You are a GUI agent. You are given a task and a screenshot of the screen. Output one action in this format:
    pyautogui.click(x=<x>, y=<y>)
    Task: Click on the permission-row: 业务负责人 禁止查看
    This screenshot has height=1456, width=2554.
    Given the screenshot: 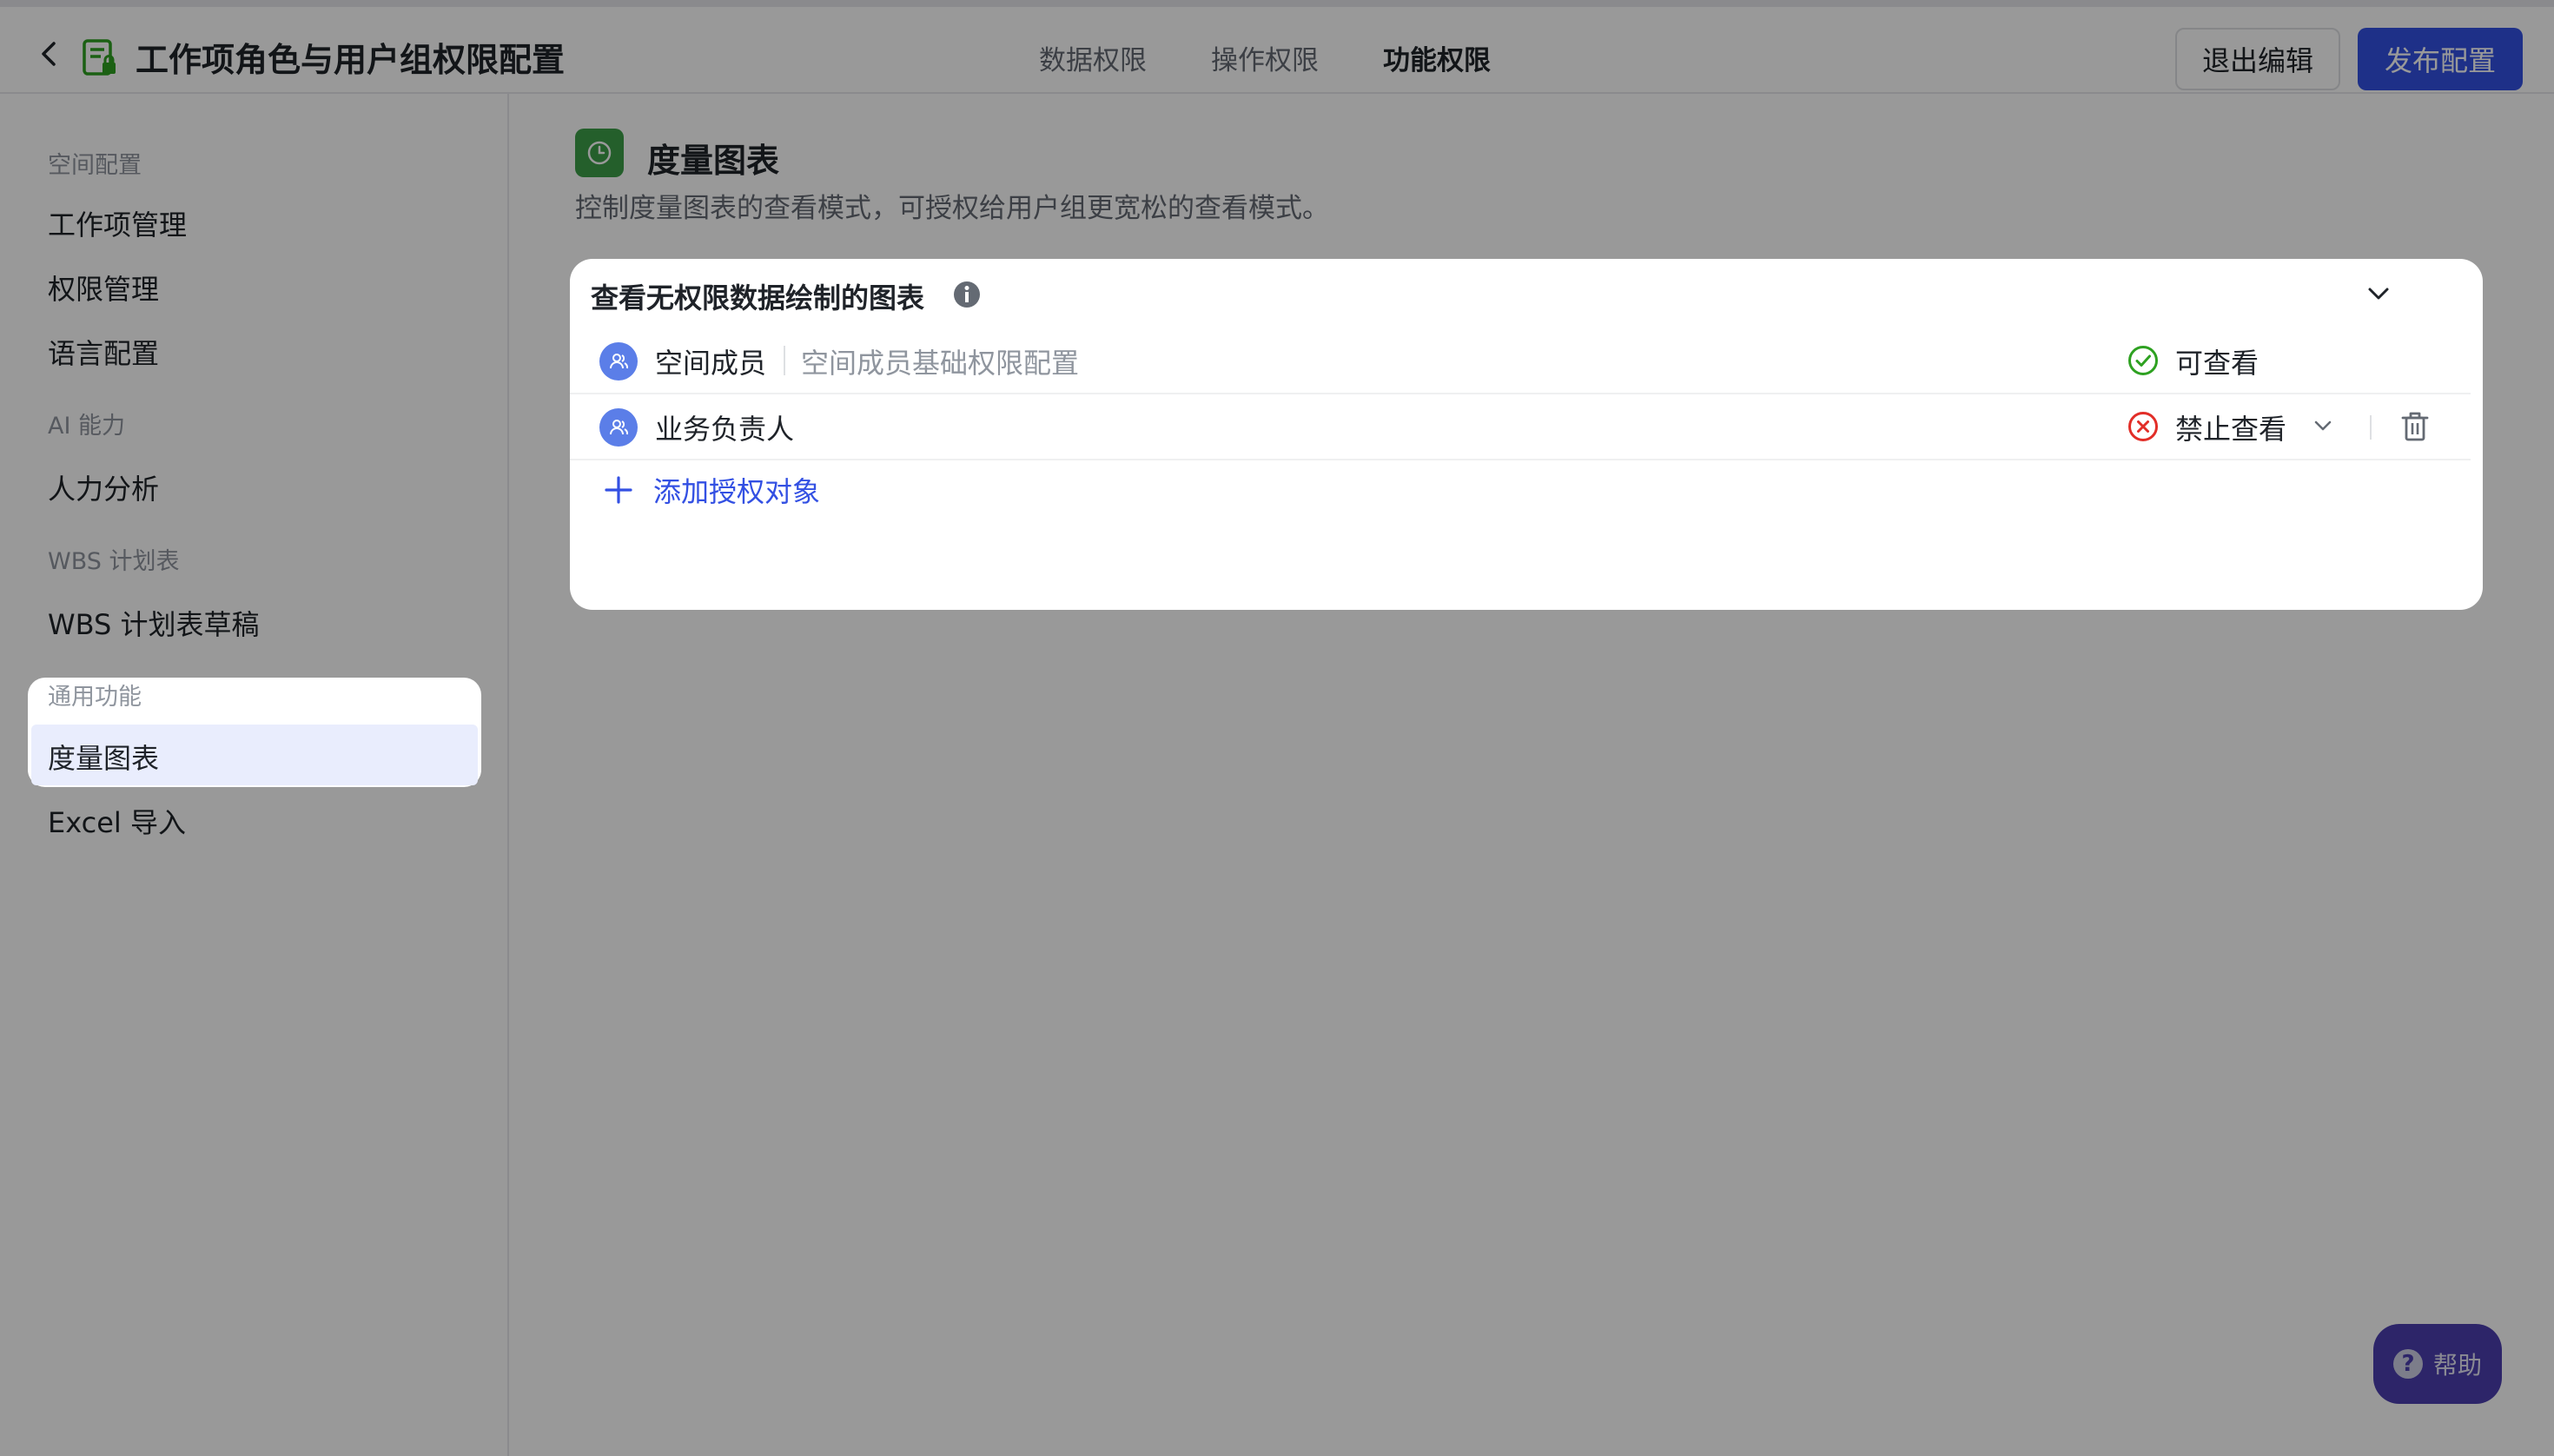 What is the action you would take?
    pyautogui.click(x=1521, y=427)
    